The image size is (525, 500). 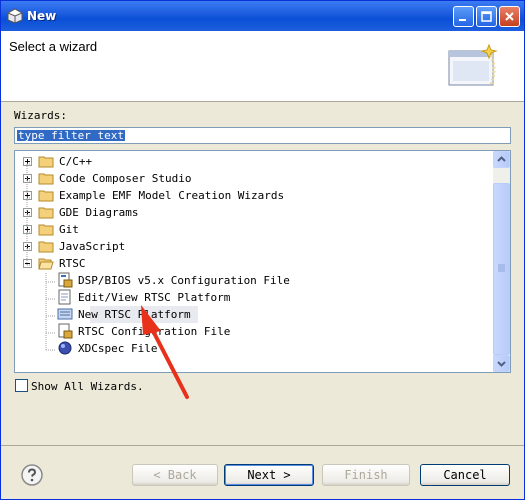 I want to click on banner-title: Select a wizard, so click(x=53, y=46).